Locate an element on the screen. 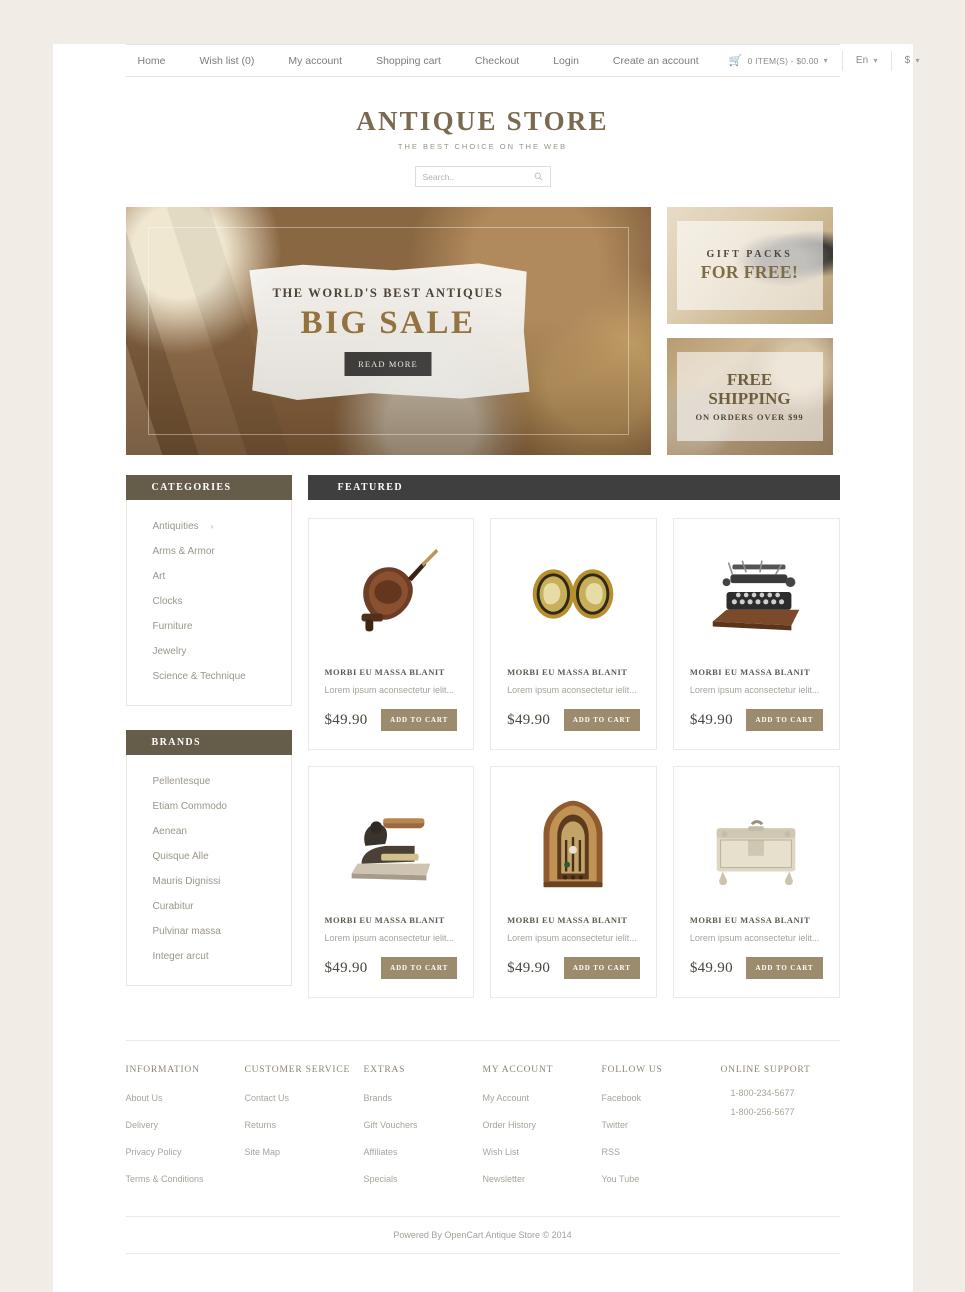 This screenshot has width=965, height=1292. site-logo: ANTIQUE STORE is located at coordinates (483, 121).